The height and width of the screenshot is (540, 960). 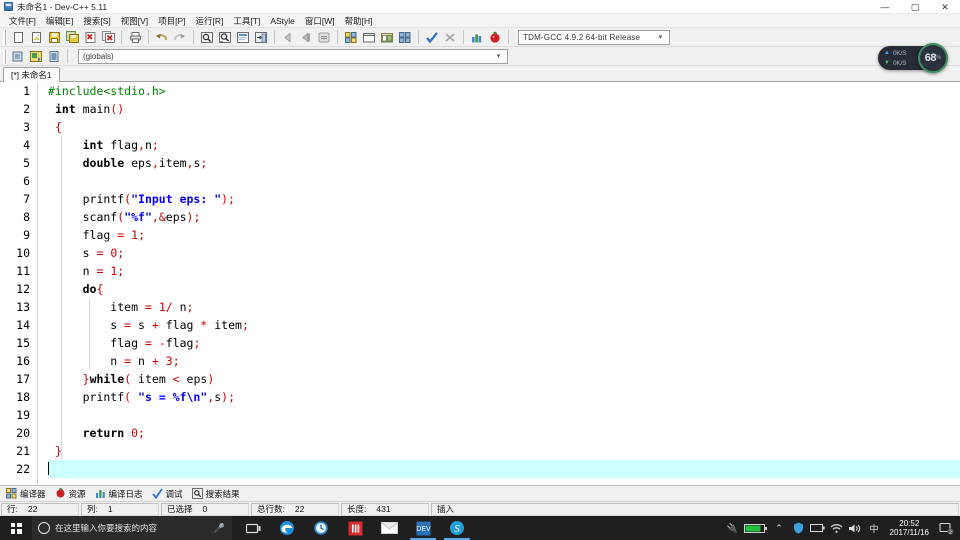 What do you see at coordinates (369, 37) in the screenshot?
I see `window-icon` at bounding box center [369, 37].